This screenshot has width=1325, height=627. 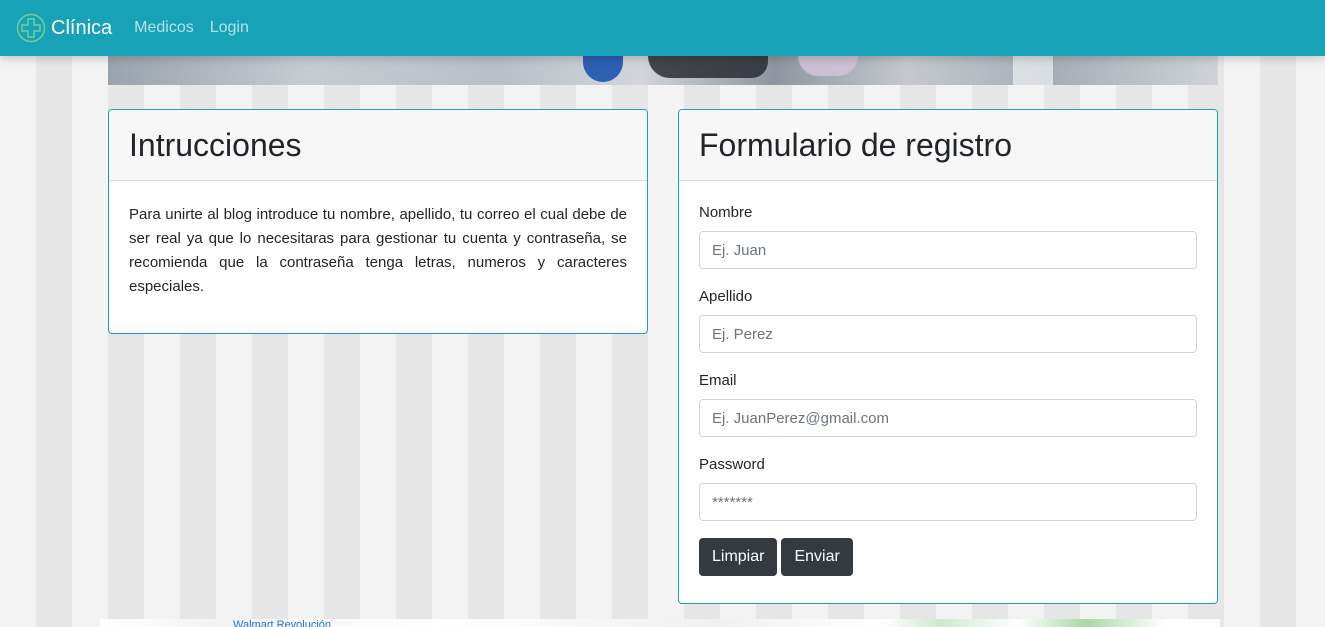 What do you see at coordinates (948, 418) in the screenshot?
I see `email-input` at bounding box center [948, 418].